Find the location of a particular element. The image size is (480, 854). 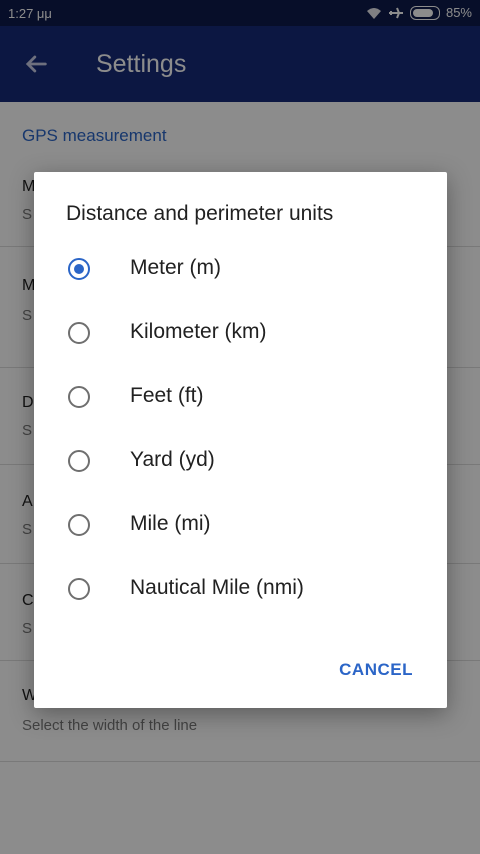

option-label: Meter (m) is located at coordinates (175, 267).